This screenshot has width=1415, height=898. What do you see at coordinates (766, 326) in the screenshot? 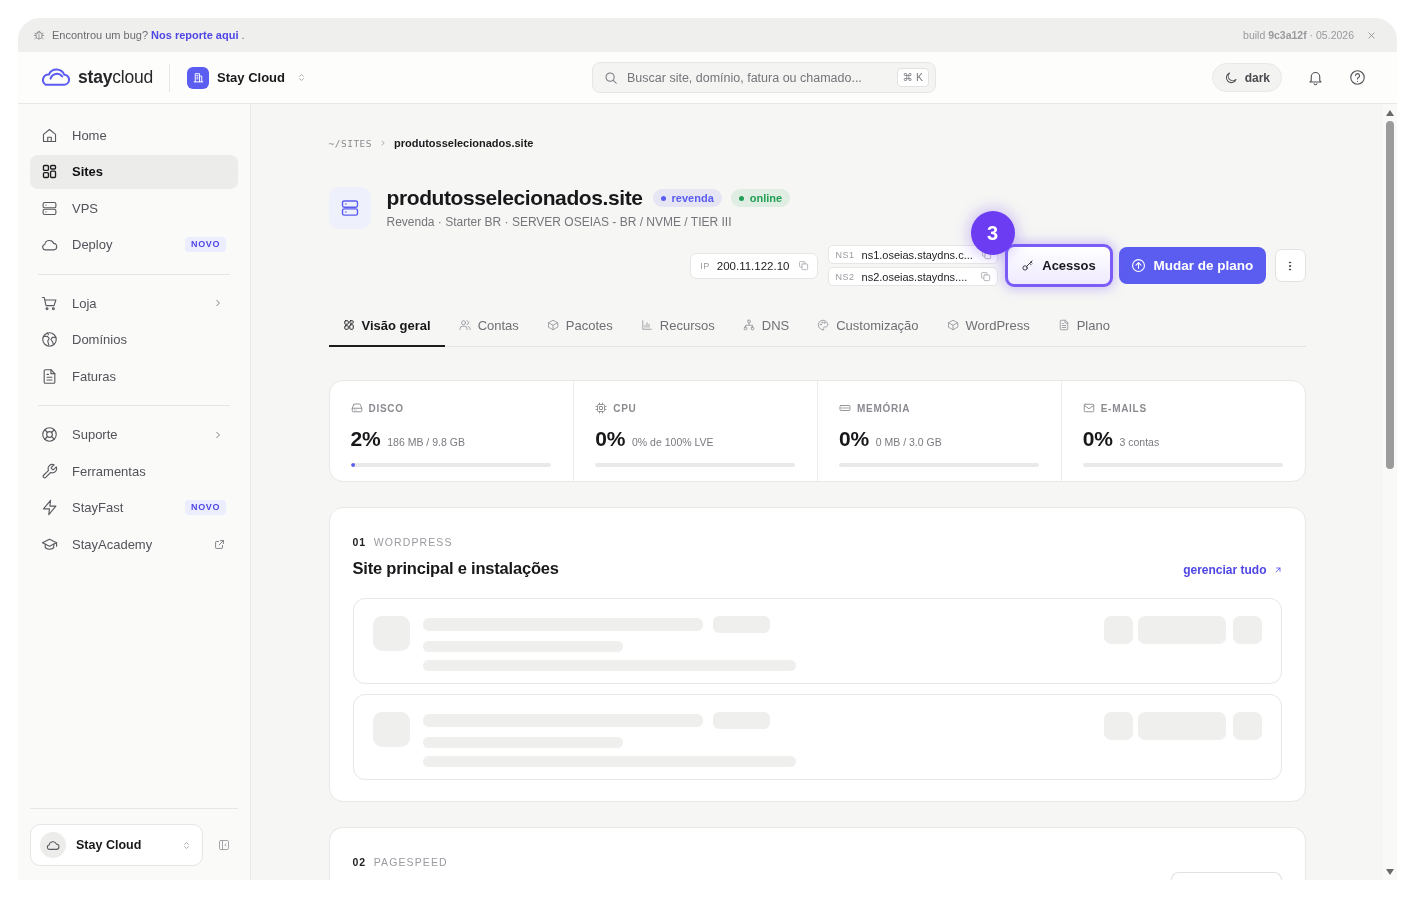
I see `tab: DNS` at bounding box center [766, 326].